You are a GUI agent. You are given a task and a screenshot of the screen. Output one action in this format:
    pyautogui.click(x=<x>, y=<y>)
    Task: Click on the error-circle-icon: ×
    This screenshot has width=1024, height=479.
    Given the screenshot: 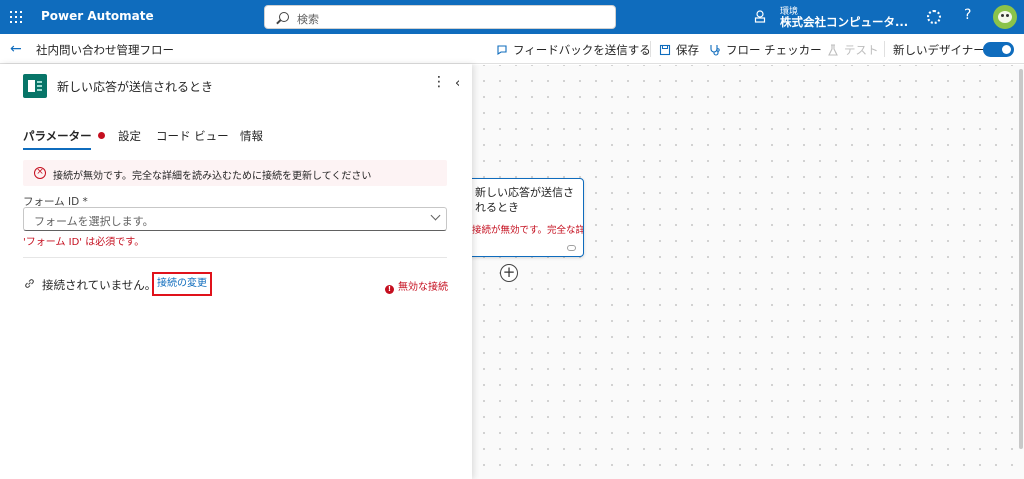 What is the action you would take?
    pyautogui.click(x=40, y=173)
    